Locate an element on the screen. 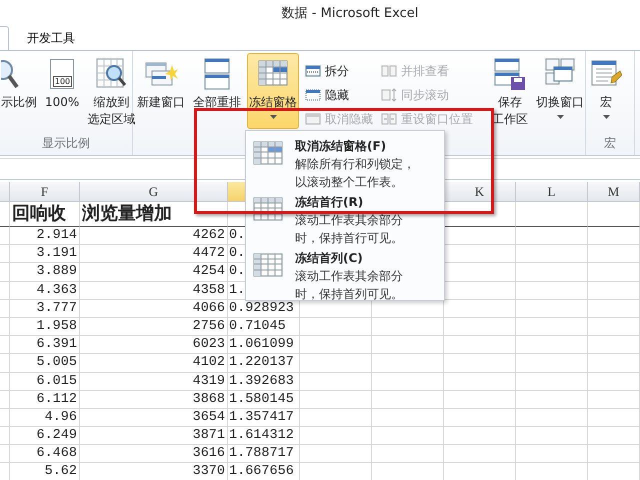  table-cell: 4358 is located at coordinates (154, 291).